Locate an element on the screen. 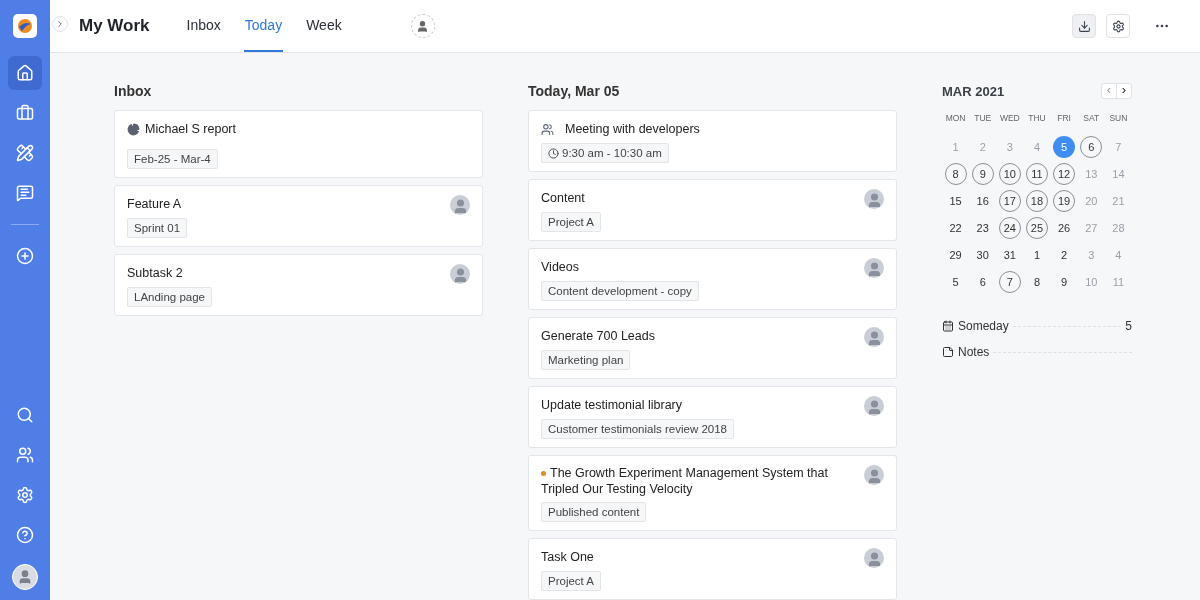 This screenshot has width=1200, height=600. list-link: Someday is located at coordinates (983, 326).